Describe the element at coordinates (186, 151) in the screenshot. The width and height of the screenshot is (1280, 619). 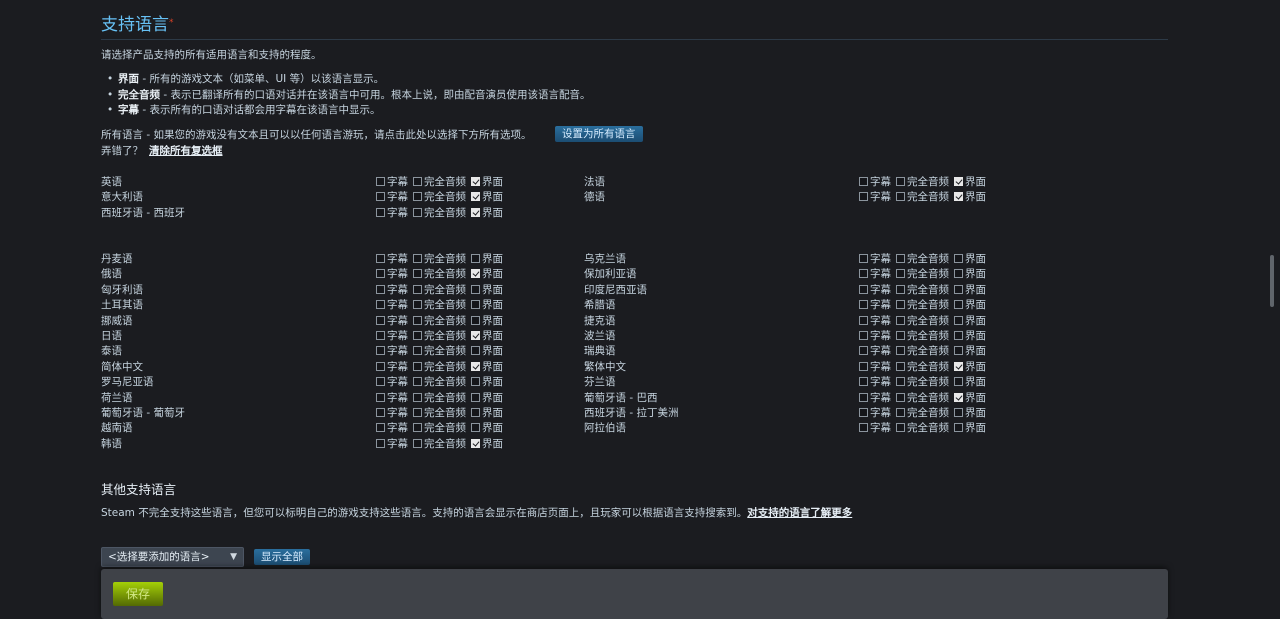
I see `clear-all-checkboxes-link: 清除所有复选框` at that location.